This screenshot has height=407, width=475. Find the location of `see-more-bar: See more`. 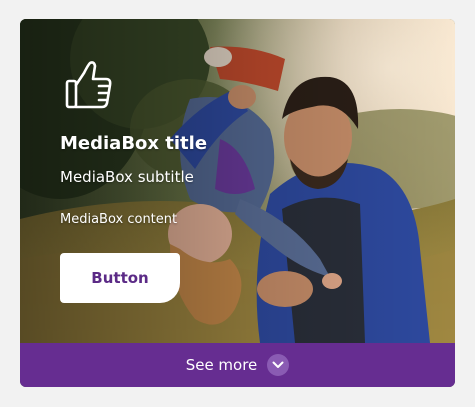

see-more-bar: See more is located at coordinates (237, 365).